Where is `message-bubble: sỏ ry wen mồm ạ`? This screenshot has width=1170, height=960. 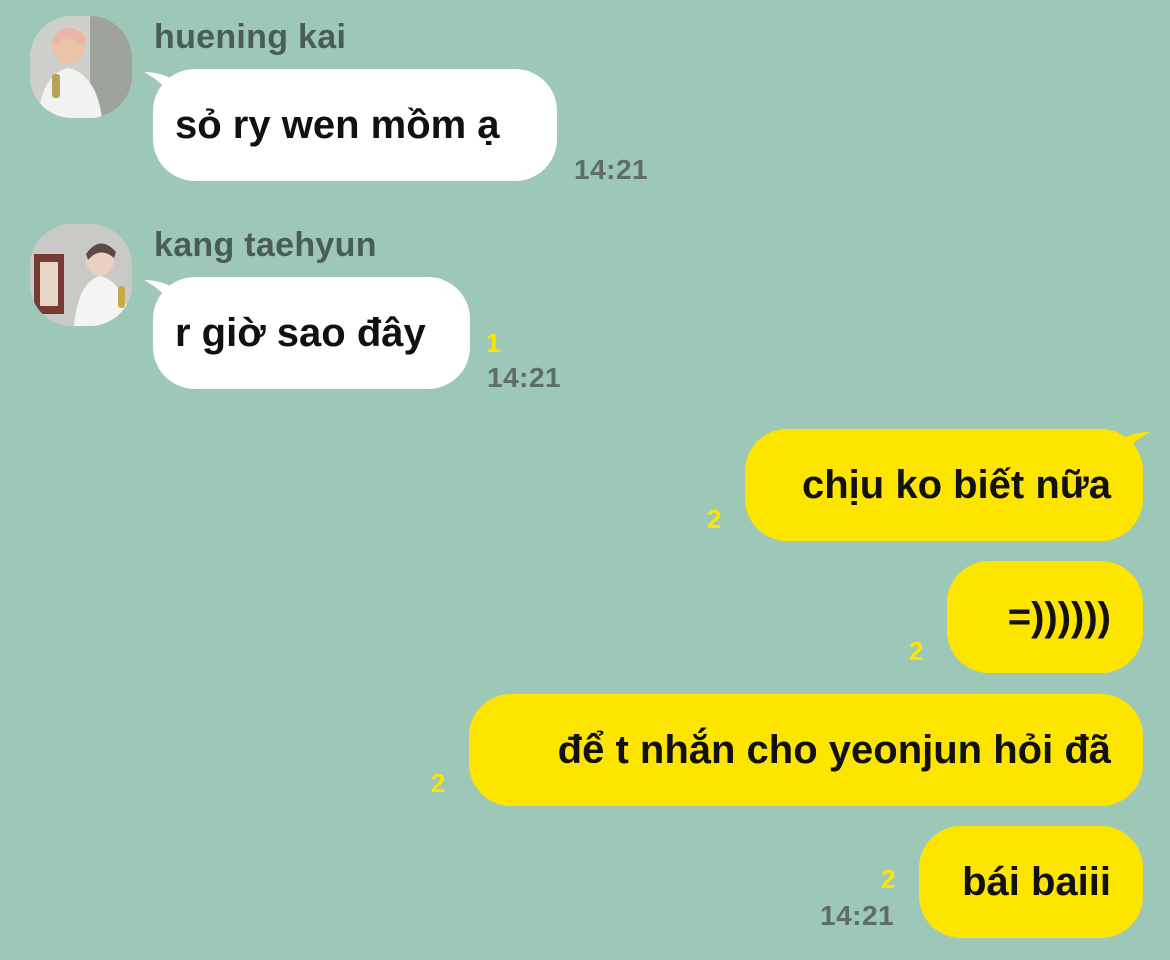
message-bubble: sỏ ry wen mồm ạ is located at coordinates (355, 125).